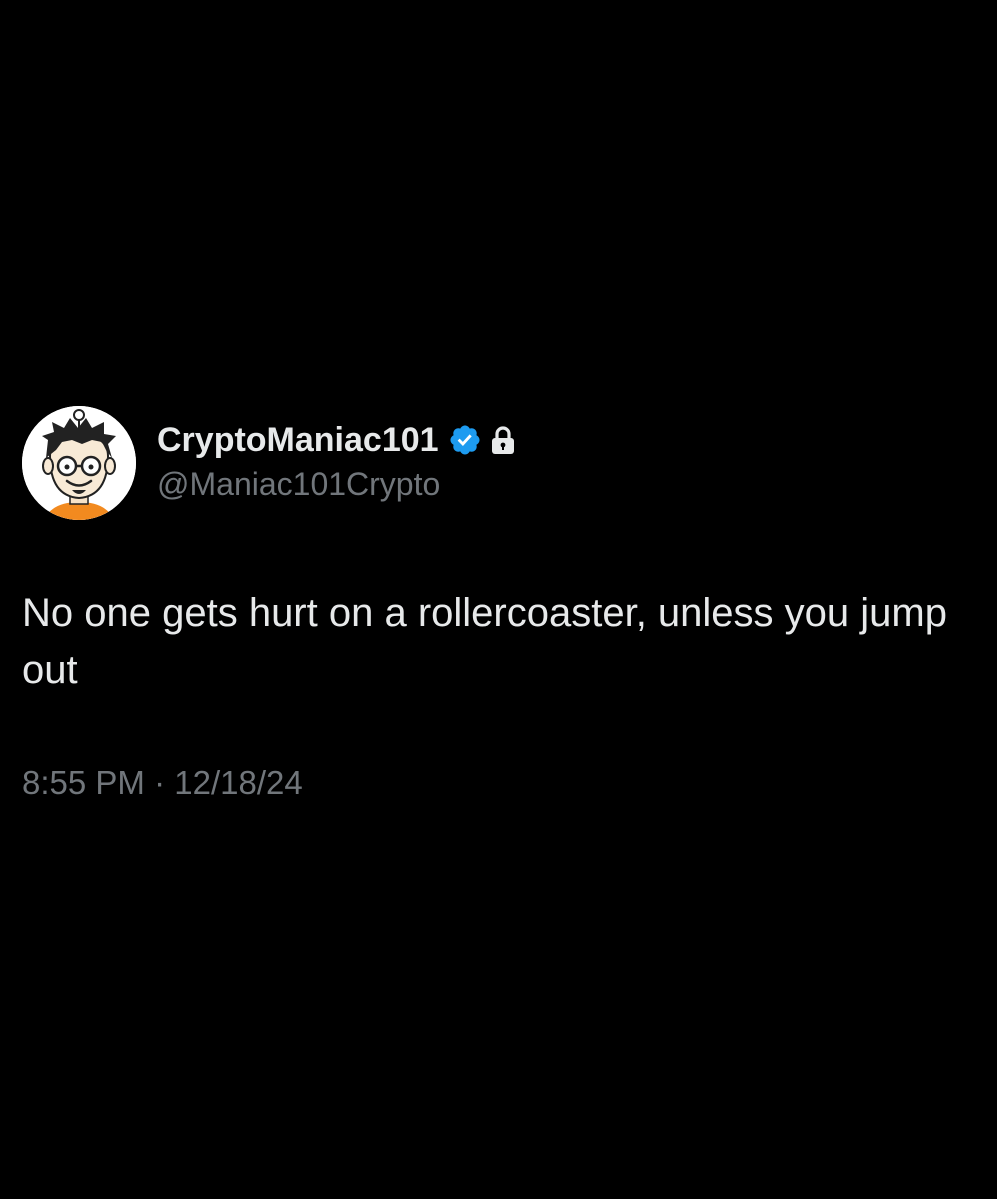  Describe the element at coordinates (298, 440) in the screenshot. I see `display-name: CryptoManiac101` at that location.